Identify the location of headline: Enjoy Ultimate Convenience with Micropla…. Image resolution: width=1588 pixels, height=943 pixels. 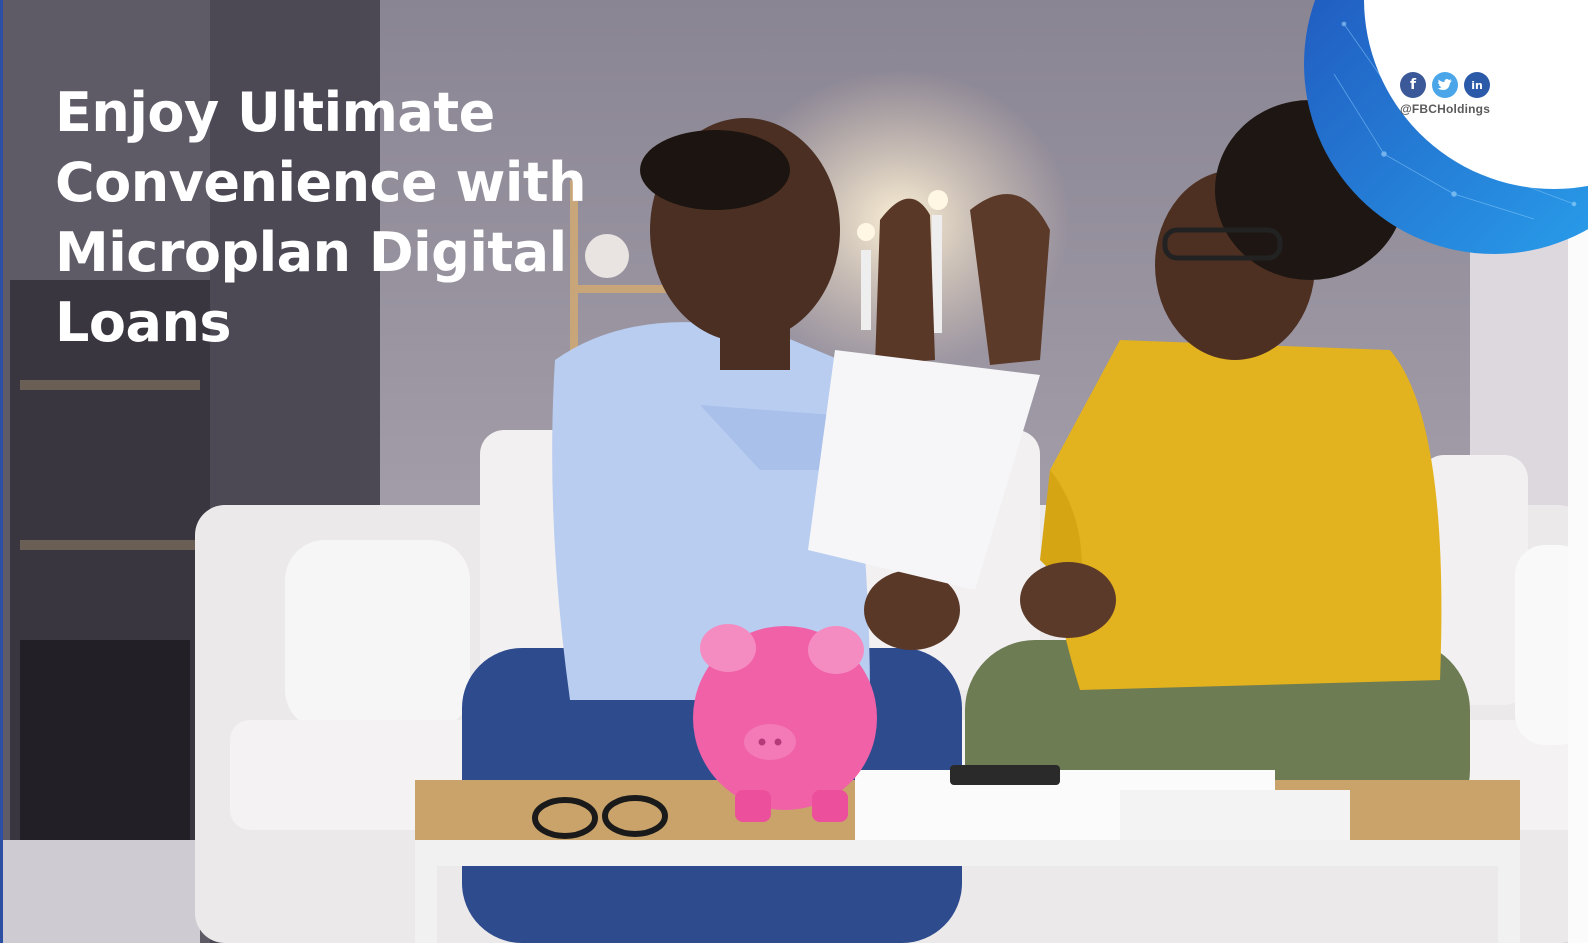
(325, 218).